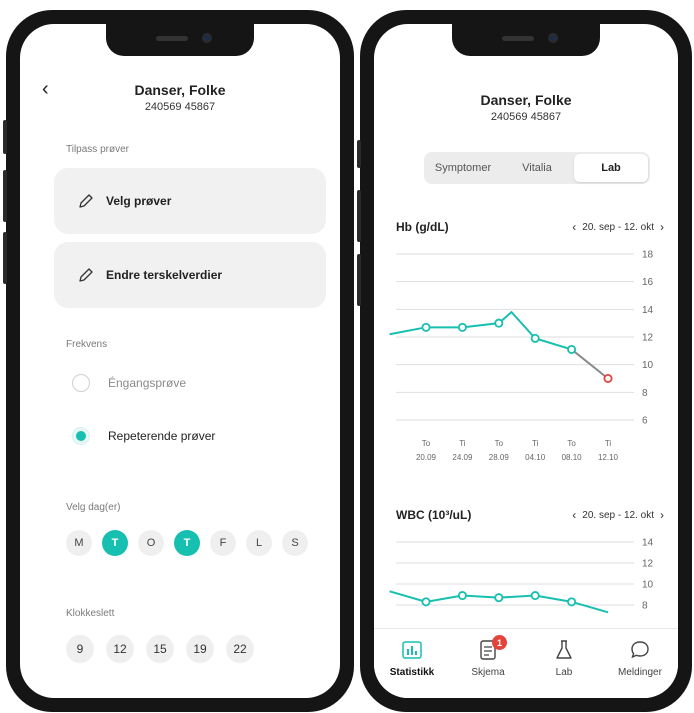 Image resolution: width=694 pixels, height=713 pixels. Describe the element at coordinates (526, 663) in the screenshot. I see `bottom-nav: Statistikk 1 Skjema Lab Meldinger` at that location.